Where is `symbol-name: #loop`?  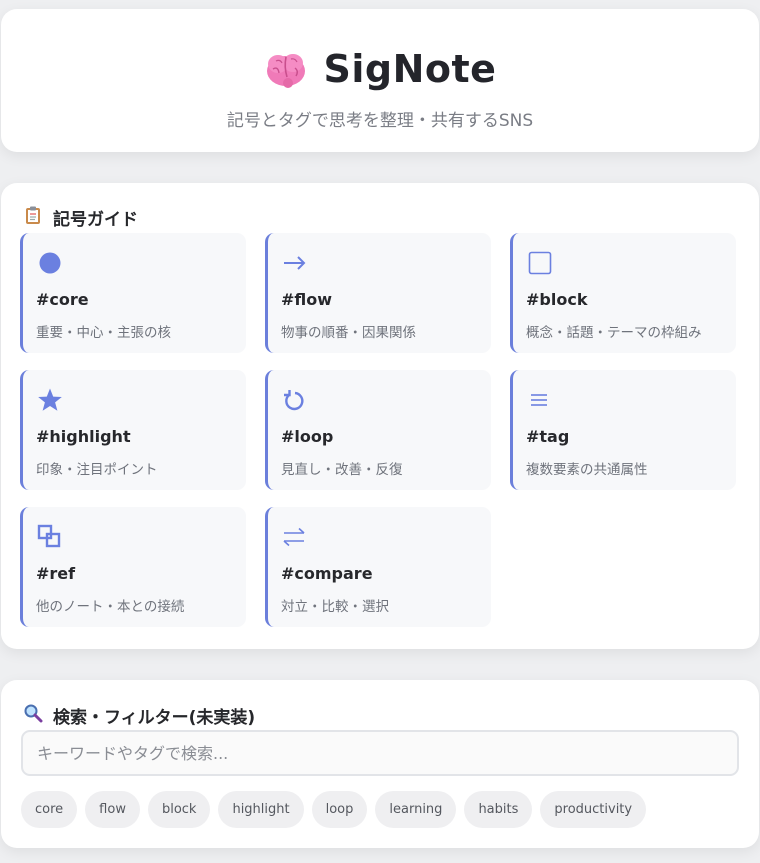 symbol-name: #loop is located at coordinates (307, 436).